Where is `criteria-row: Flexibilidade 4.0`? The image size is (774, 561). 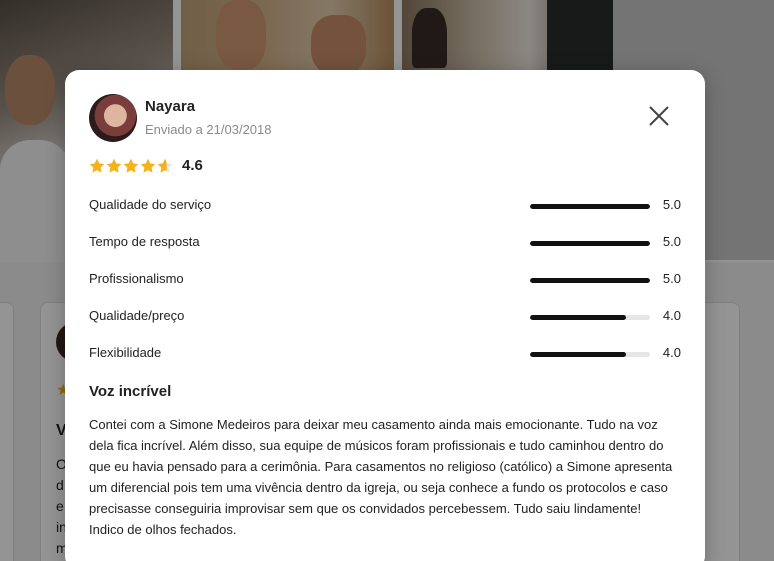 criteria-row: Flexibilidade 4.0 is located at coordinates (385, 363).